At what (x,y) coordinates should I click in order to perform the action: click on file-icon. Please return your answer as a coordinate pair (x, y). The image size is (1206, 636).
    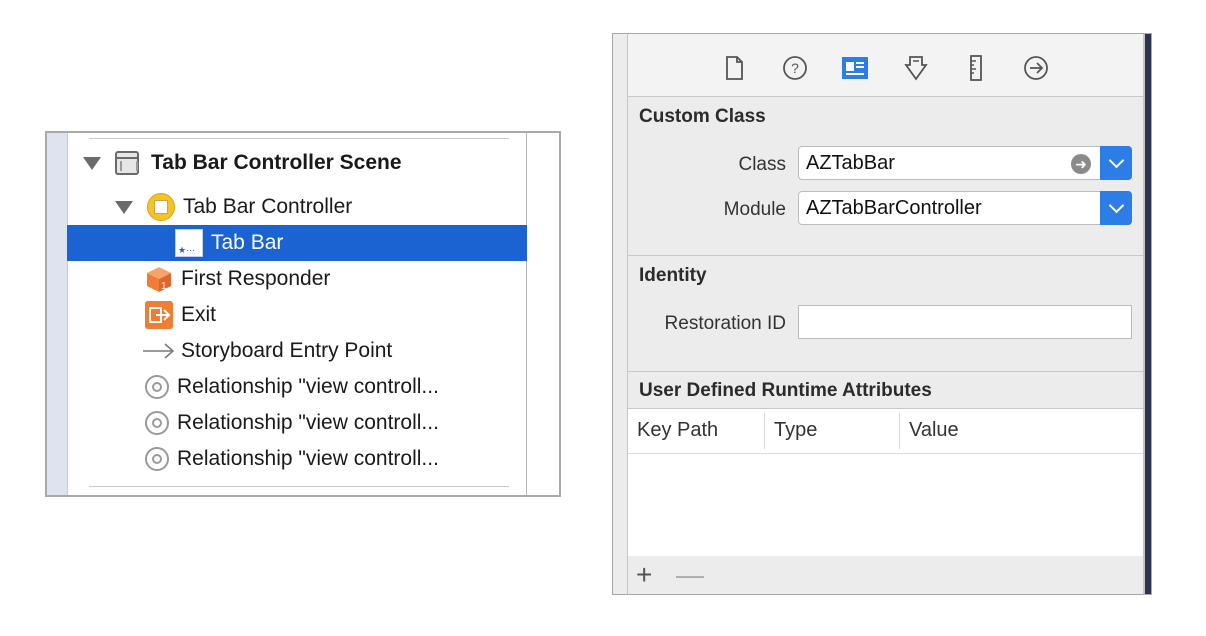
    Looking at the image, I should click on (734, 68).